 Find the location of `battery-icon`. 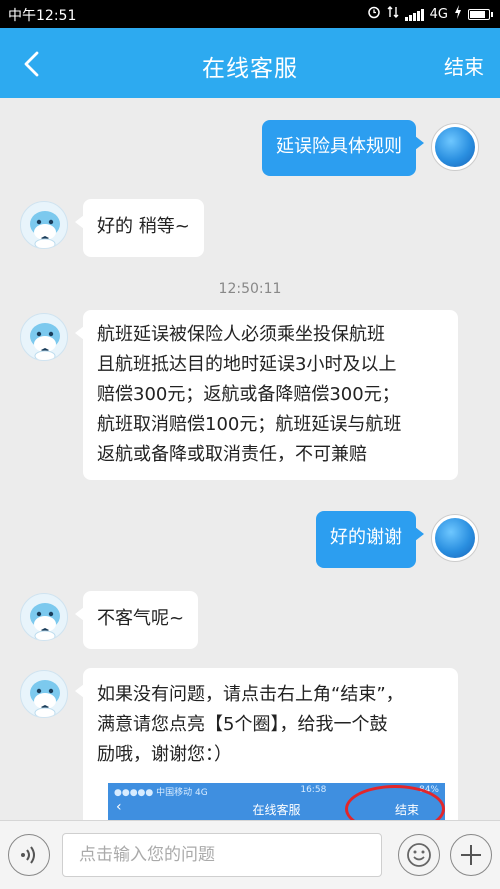

battery-icon is located at coordinates (480, 14).